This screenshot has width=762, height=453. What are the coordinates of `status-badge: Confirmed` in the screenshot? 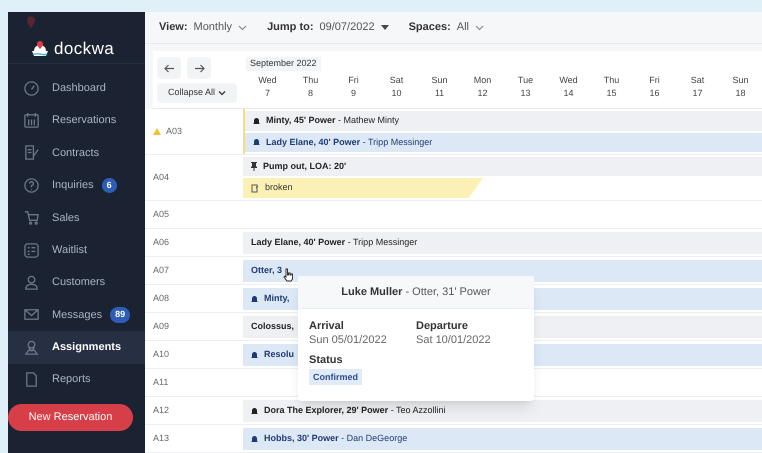 It's located at (335, 377).